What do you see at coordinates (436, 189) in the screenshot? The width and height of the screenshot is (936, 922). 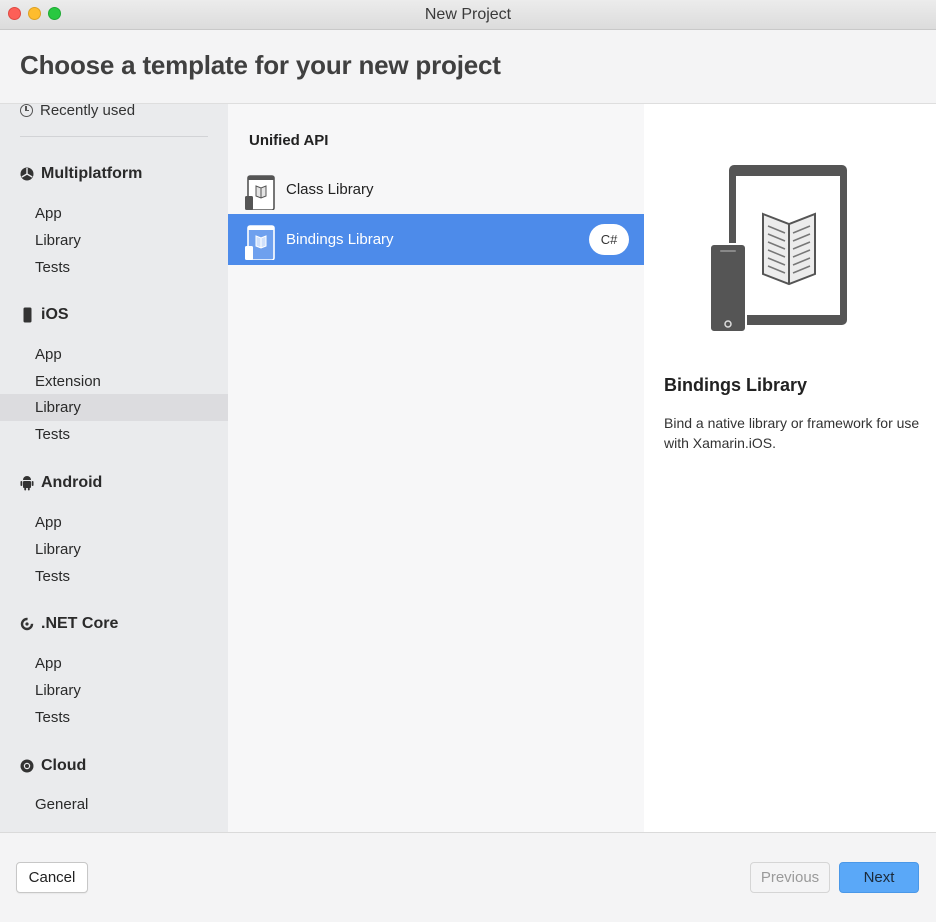 I see `template-class-library: Class Library` at bounding box center [436, 189].